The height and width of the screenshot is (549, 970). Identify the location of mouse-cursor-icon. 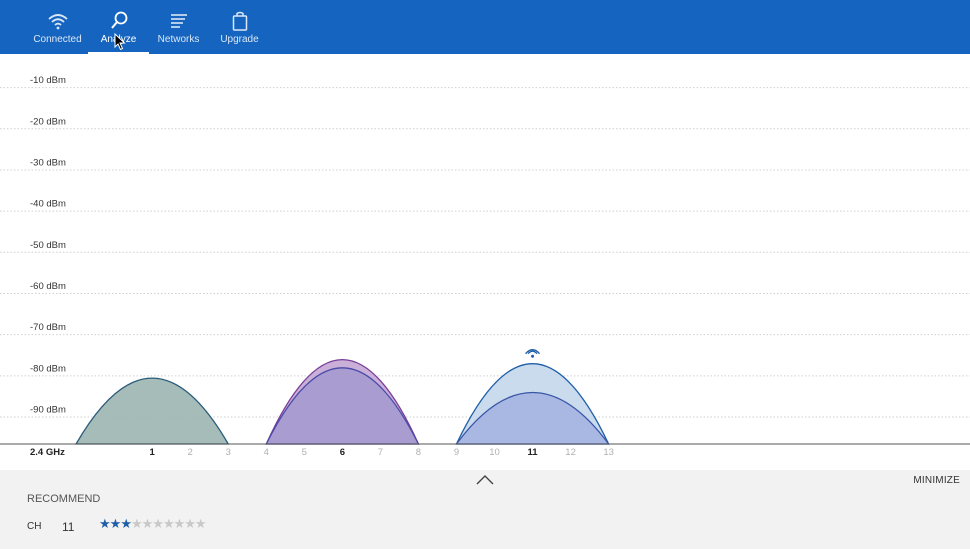
(120, 42).